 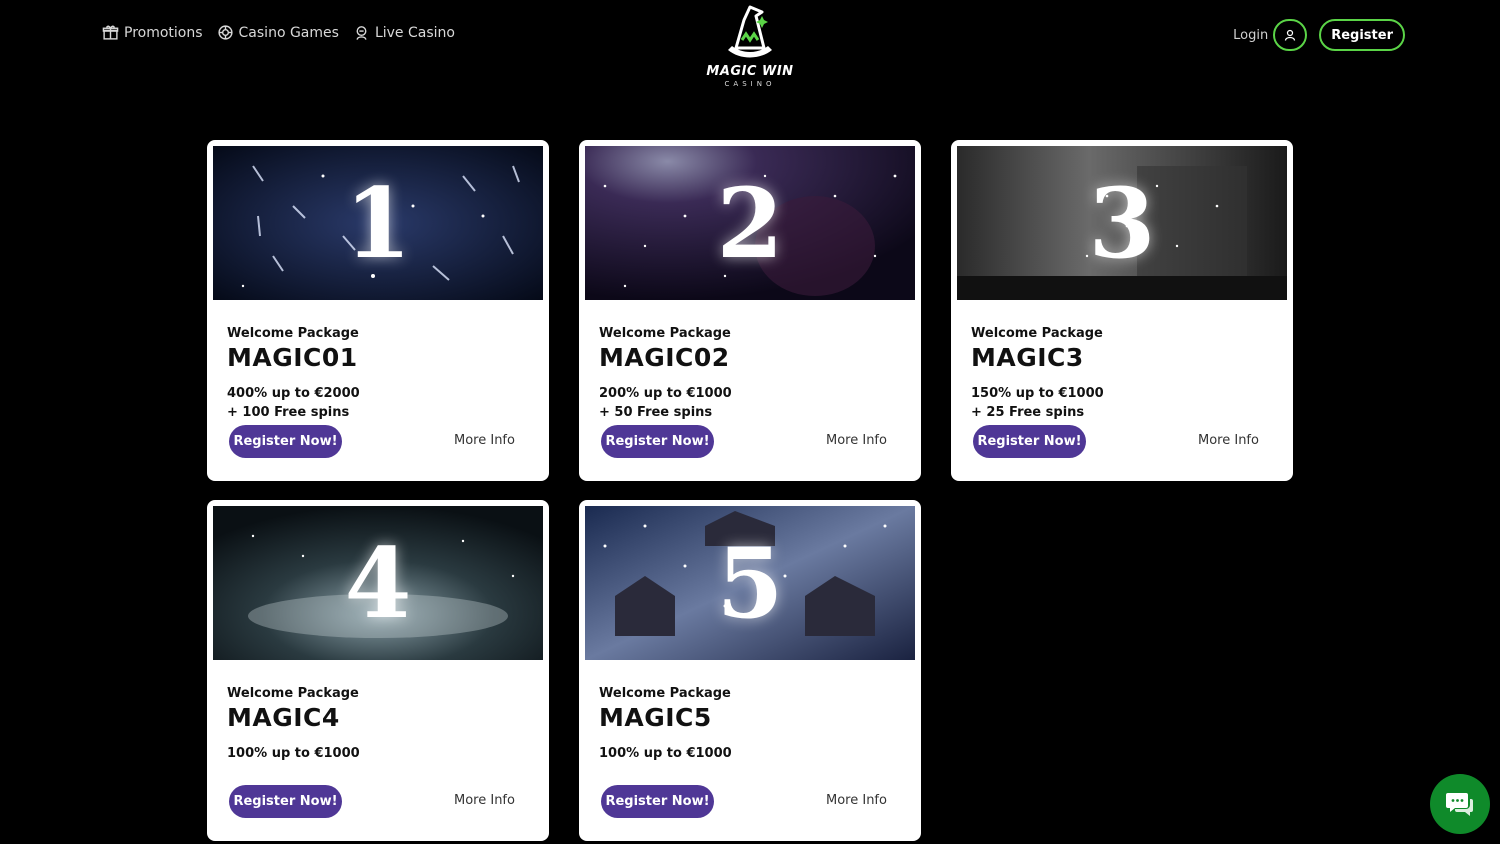 I want to click on logo-text: MAGIC WIN, so click(x=750, y=71).